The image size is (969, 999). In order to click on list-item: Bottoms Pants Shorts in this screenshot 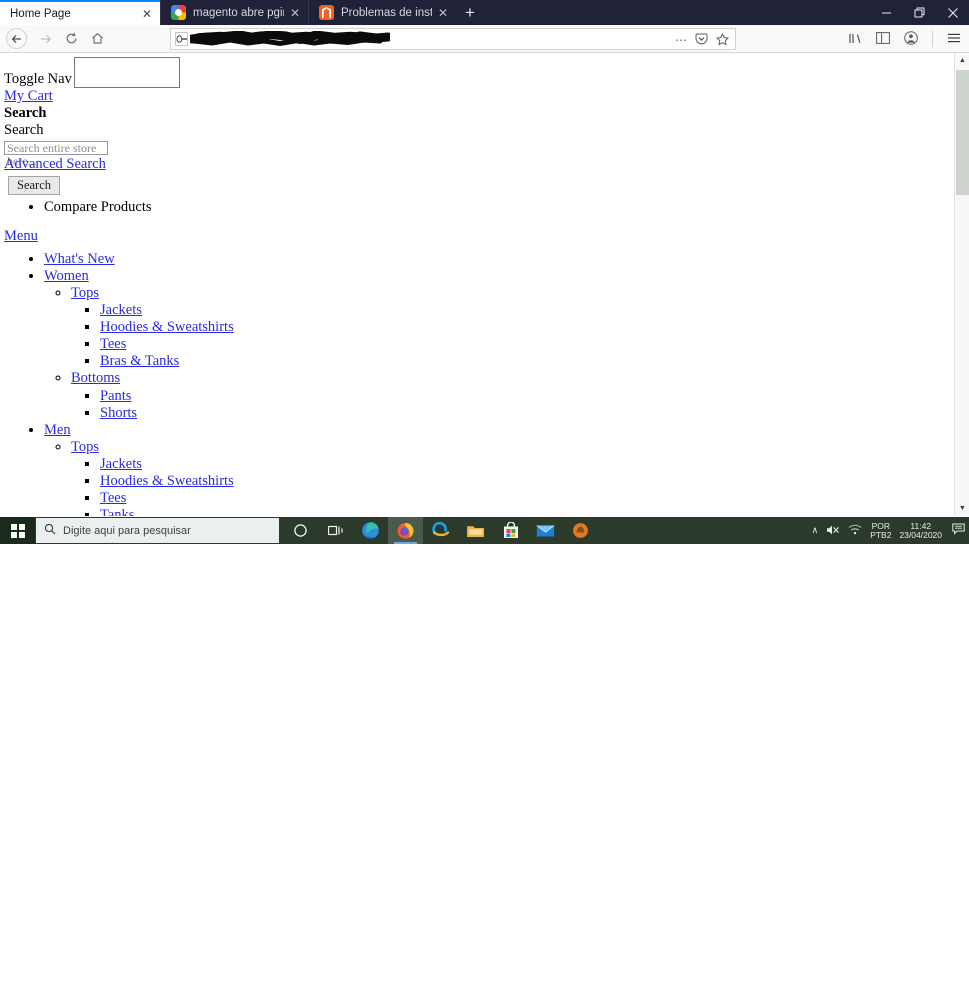, I will do `click(512, 395)`.